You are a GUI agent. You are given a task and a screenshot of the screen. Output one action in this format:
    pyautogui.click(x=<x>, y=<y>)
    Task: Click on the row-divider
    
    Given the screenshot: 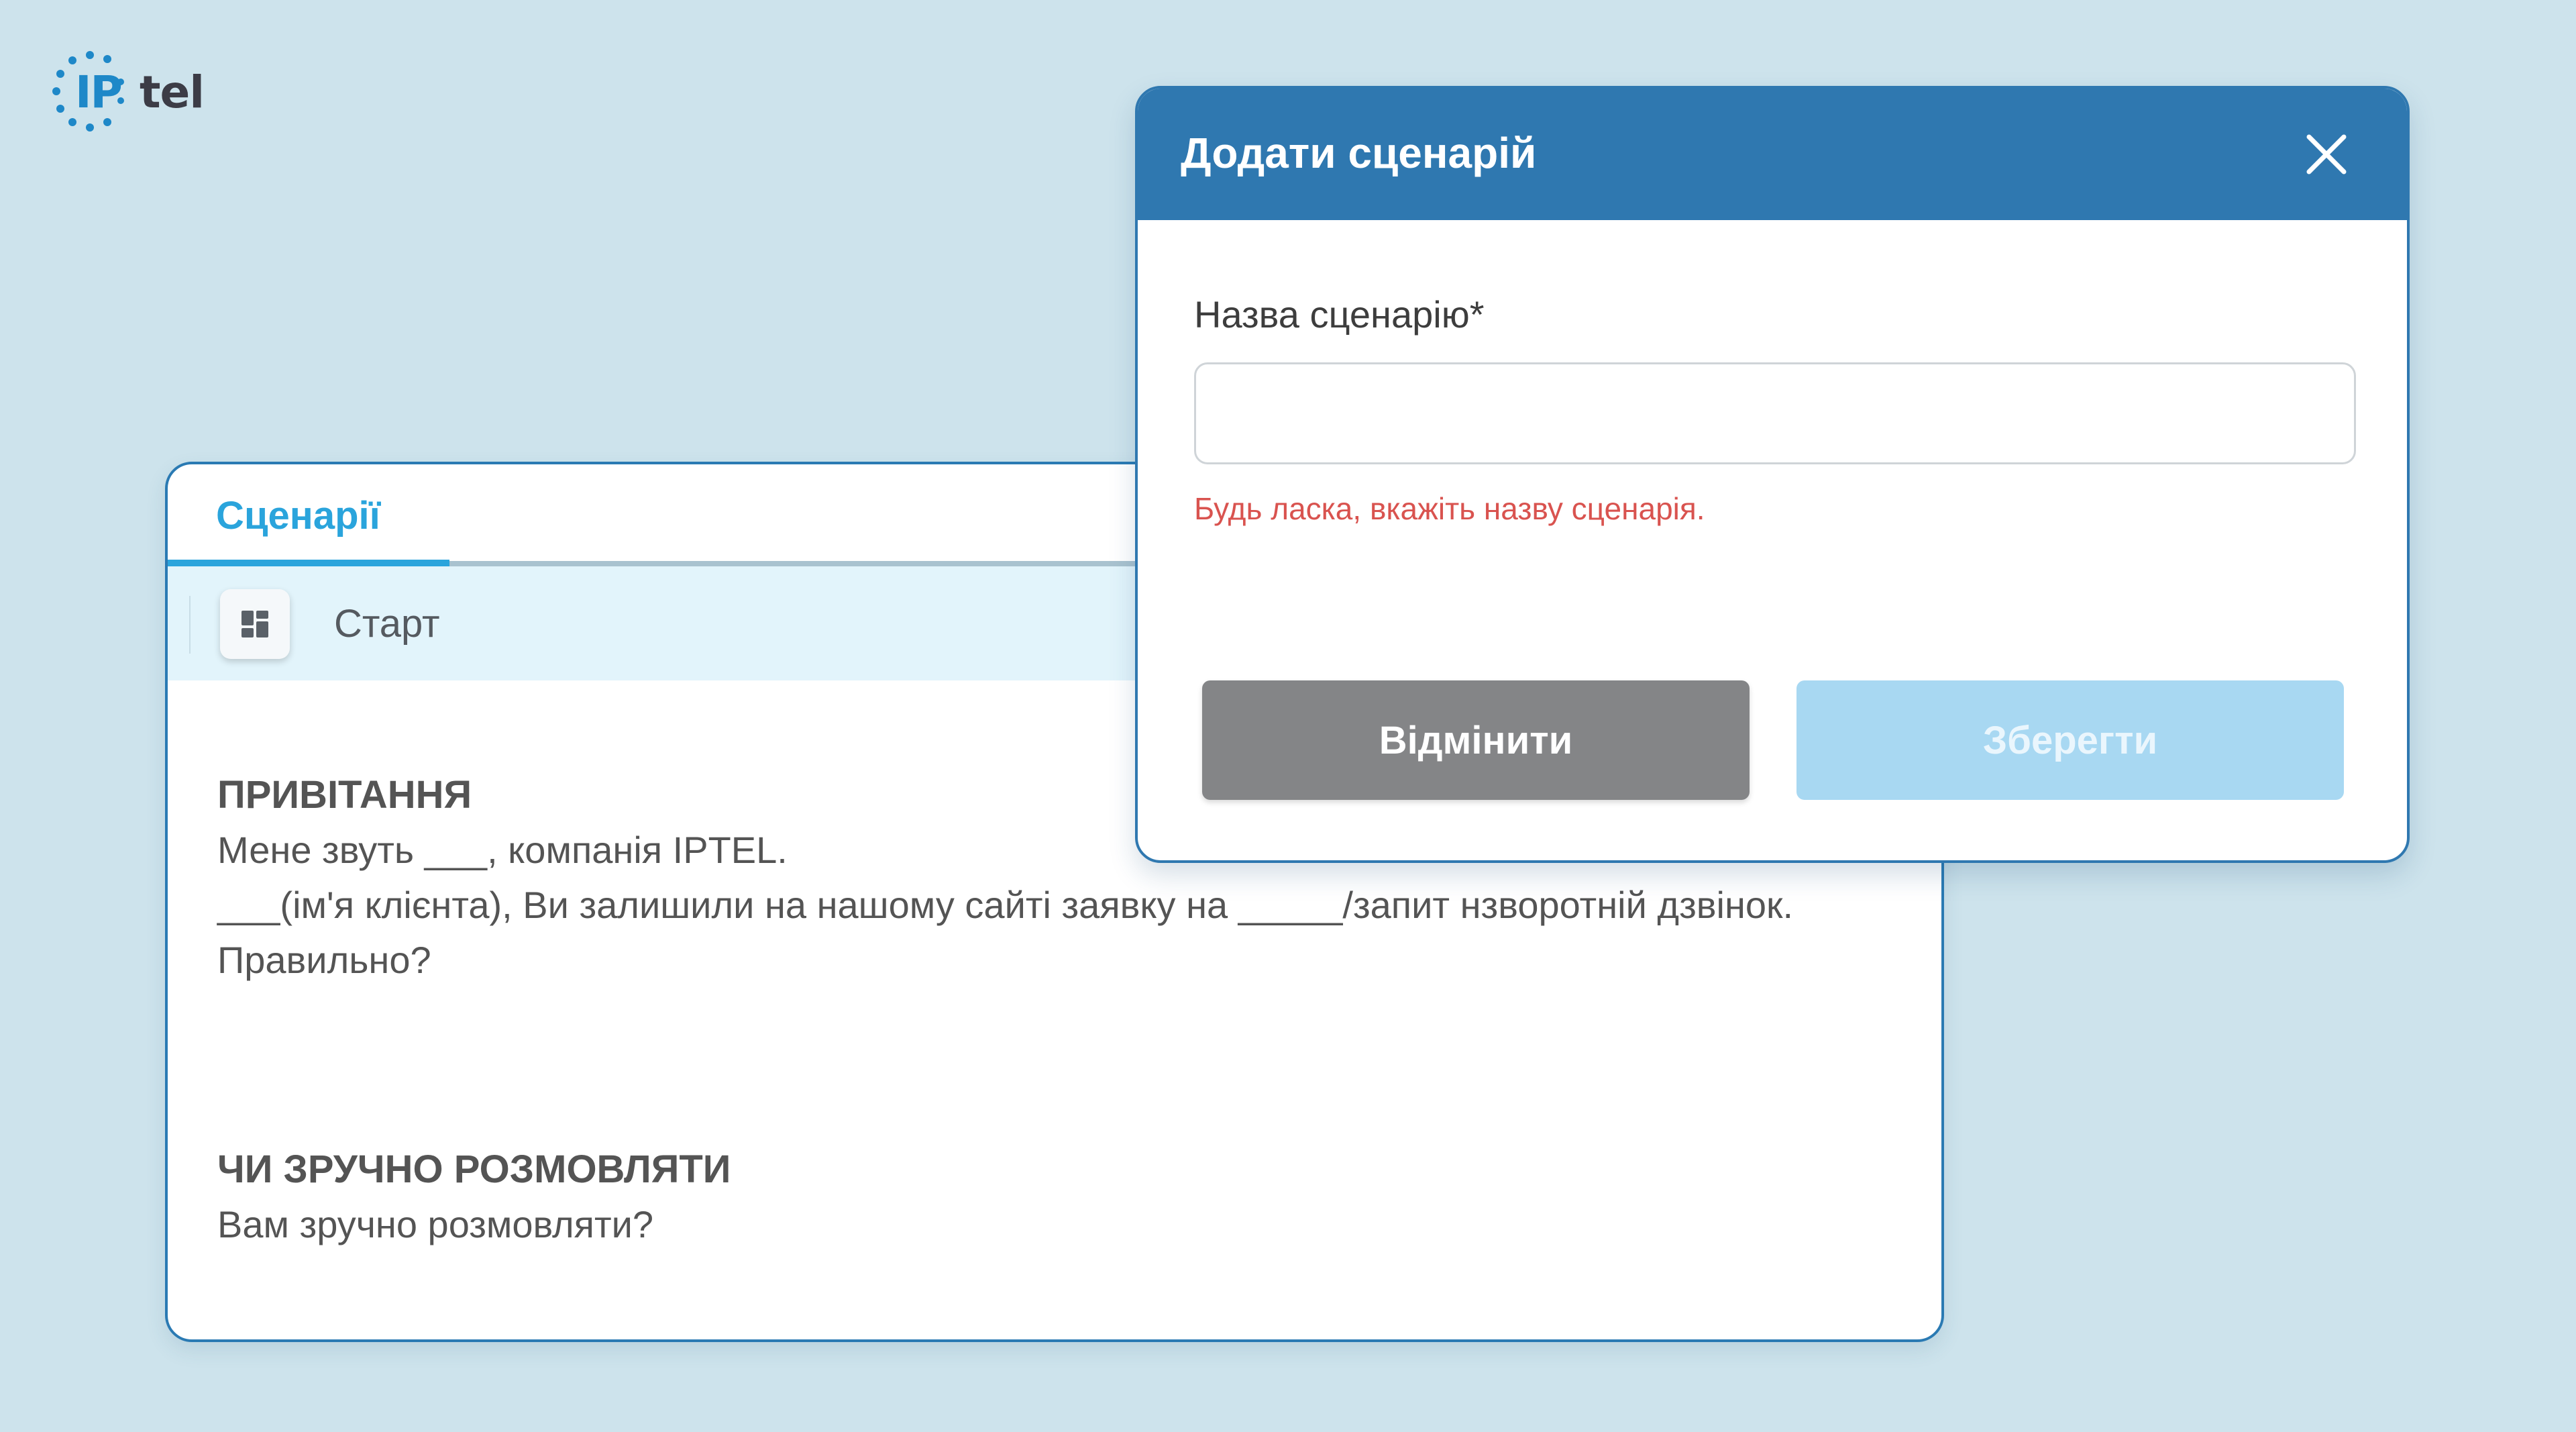 What is the action you would take?
    pyautogui.click(x=190, y=625)
    